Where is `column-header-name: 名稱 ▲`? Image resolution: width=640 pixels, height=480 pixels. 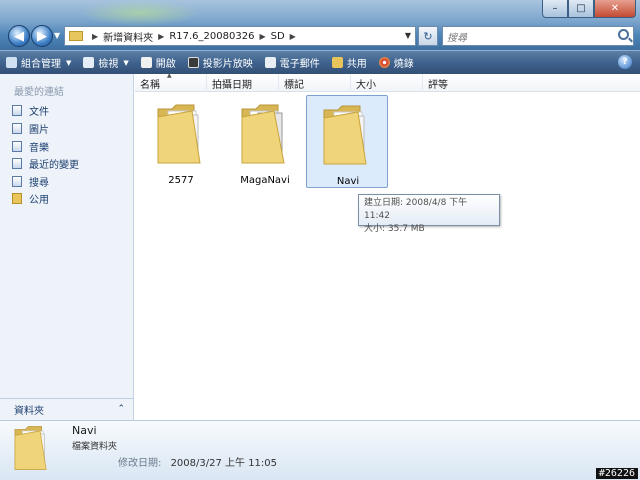 column-header-name: 名稱 ▲ is located at coordinates (171, 82).